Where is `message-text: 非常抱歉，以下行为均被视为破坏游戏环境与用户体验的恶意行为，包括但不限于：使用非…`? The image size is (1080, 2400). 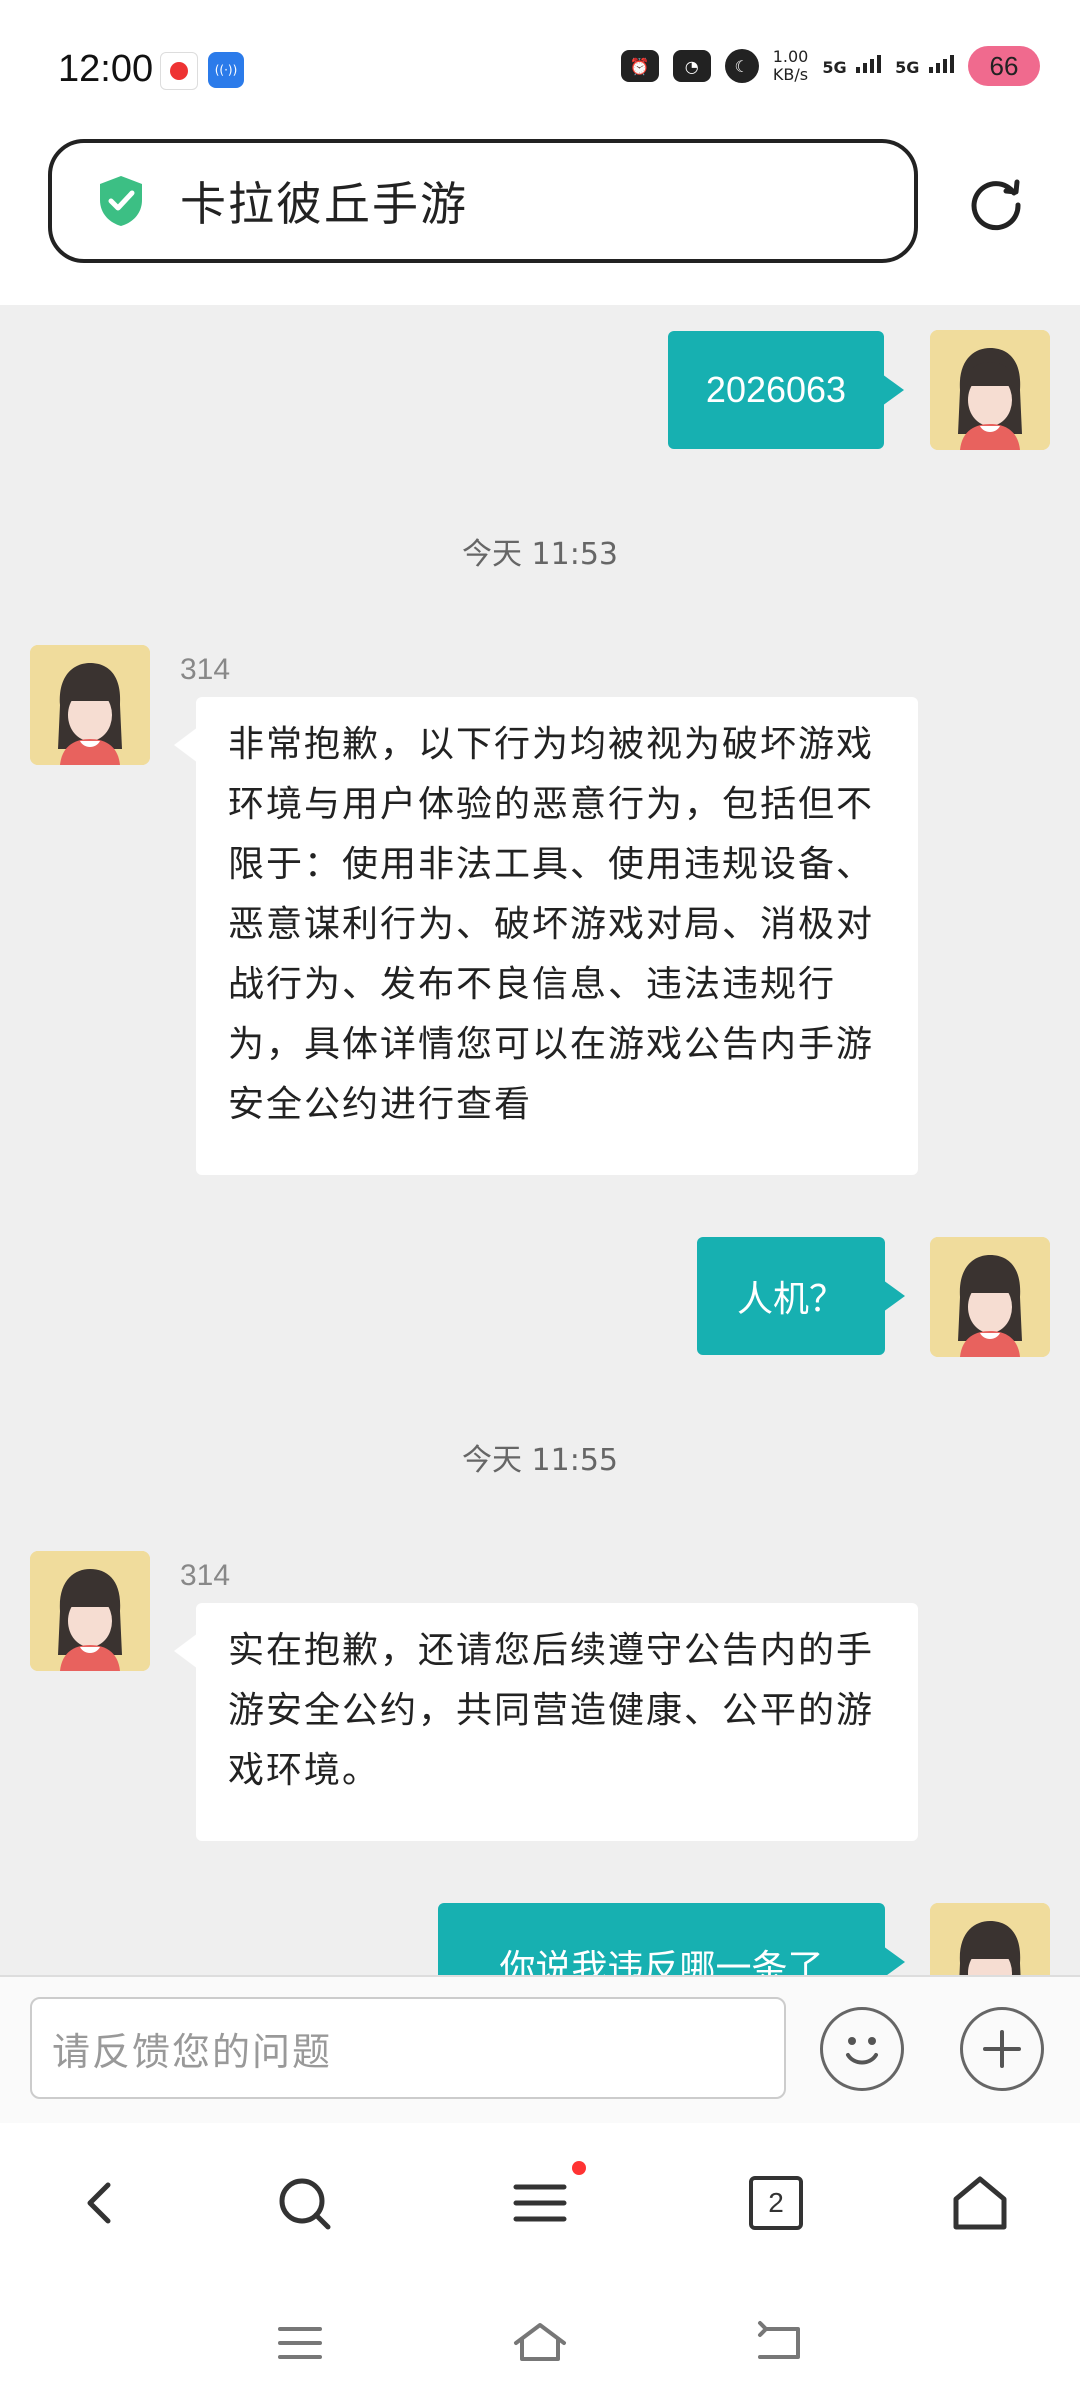
message-text: 非常抱歉，以下行为均被视为破坏游戏环境与用户体验的恶意行为，包括但不限于：使用非… is located at coordinates (551, 924).